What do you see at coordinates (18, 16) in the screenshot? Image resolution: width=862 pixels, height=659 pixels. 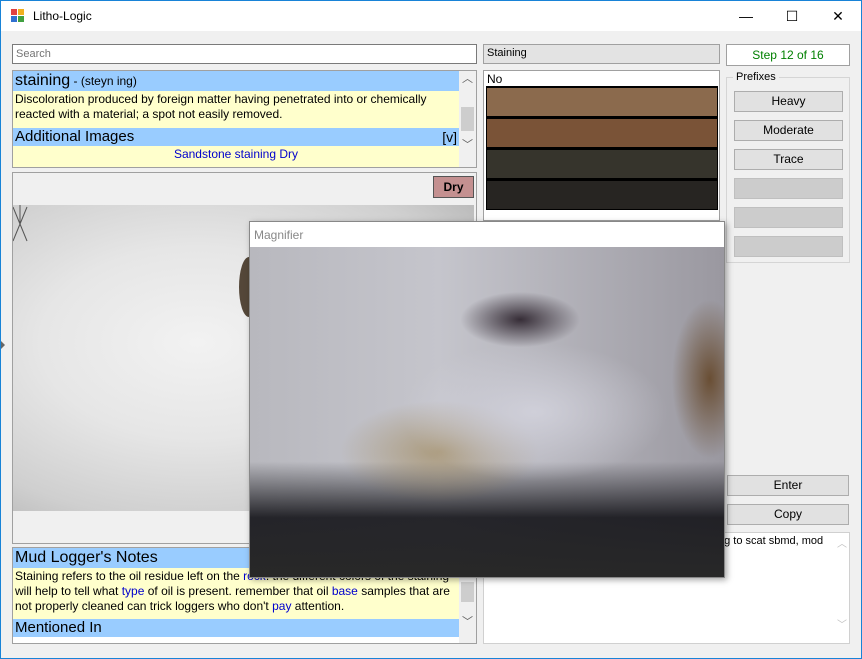 I see `app-icon` at bounding box center [18, 16].